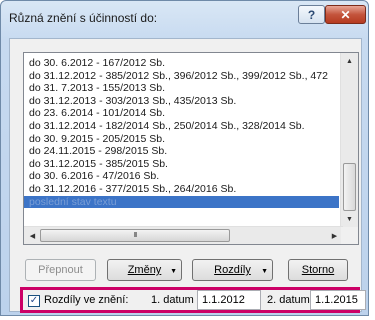  What do you see at coordinates (184, 16) in the screenshot?
I see `title-bar: Různá znění s účinností do: ? ✕` at bounding box center [184, 16].